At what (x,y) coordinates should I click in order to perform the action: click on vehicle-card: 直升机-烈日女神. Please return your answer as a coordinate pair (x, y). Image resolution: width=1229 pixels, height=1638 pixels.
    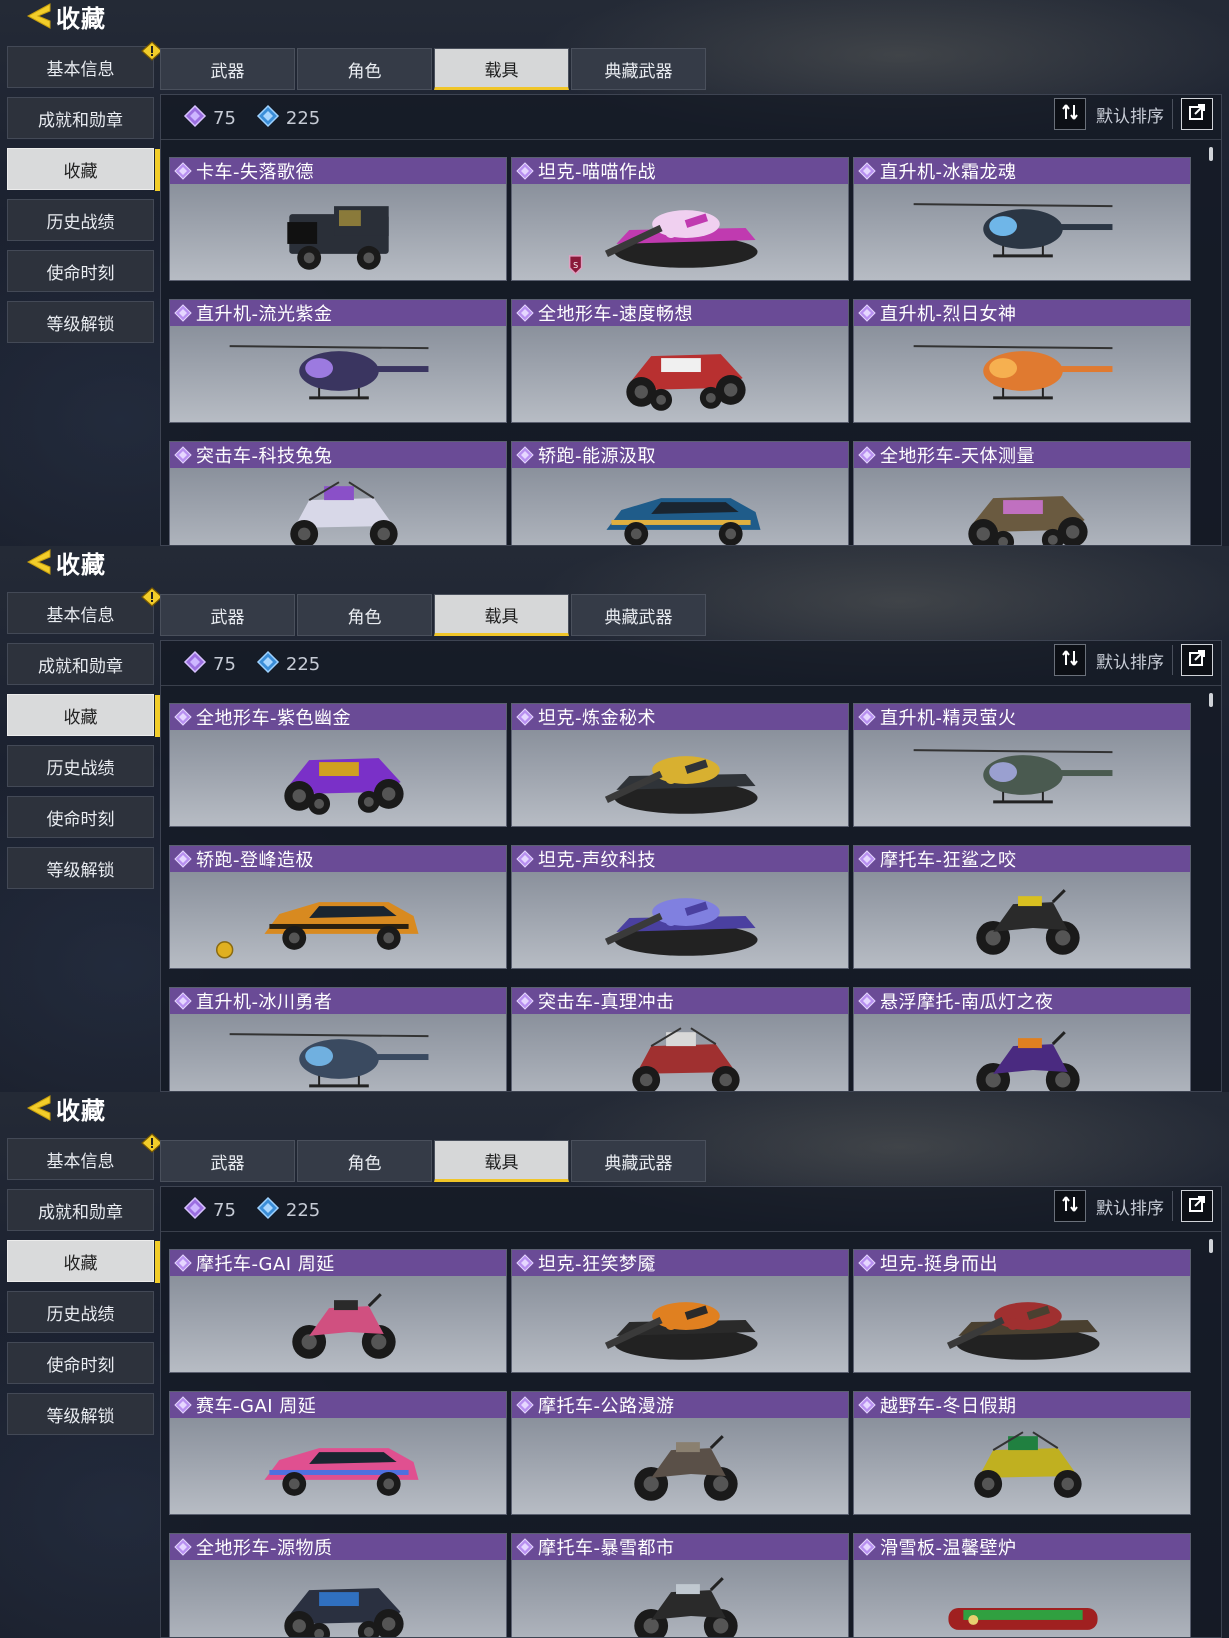
    Looking at the image, I should click on (1022, 361).